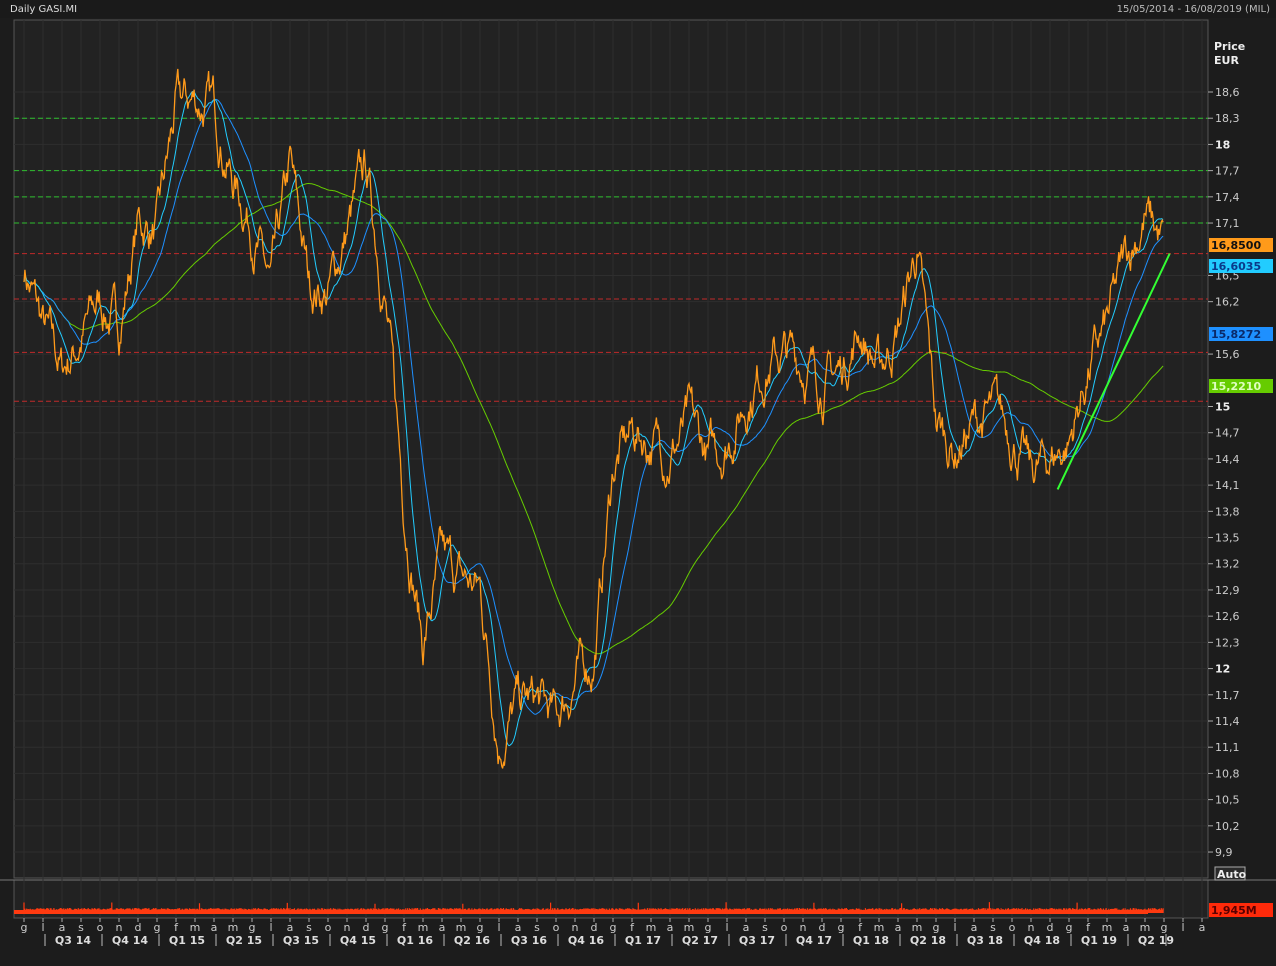 This screenshot has width=1276, height=966. What do you see at coordinates (1227, 433) in the screenshot?
I see `y-tick-label: 14,7` at bounding box center [1227, 433].